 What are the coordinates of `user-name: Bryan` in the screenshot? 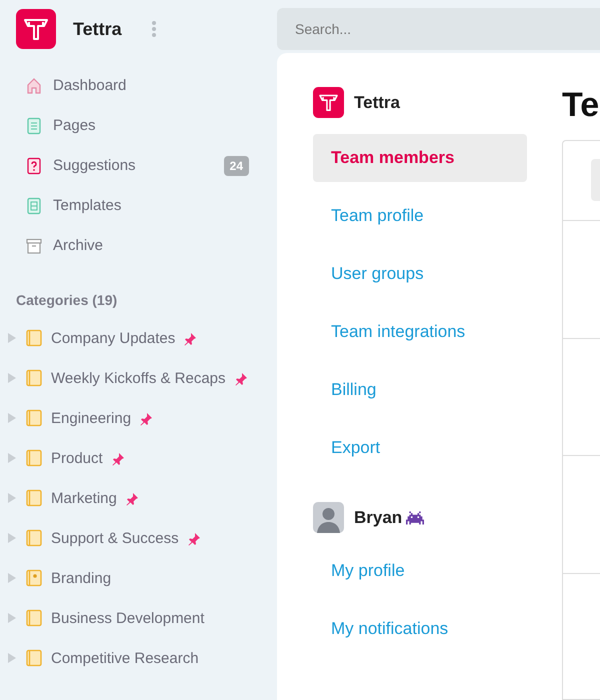 It's located at (378, 517).